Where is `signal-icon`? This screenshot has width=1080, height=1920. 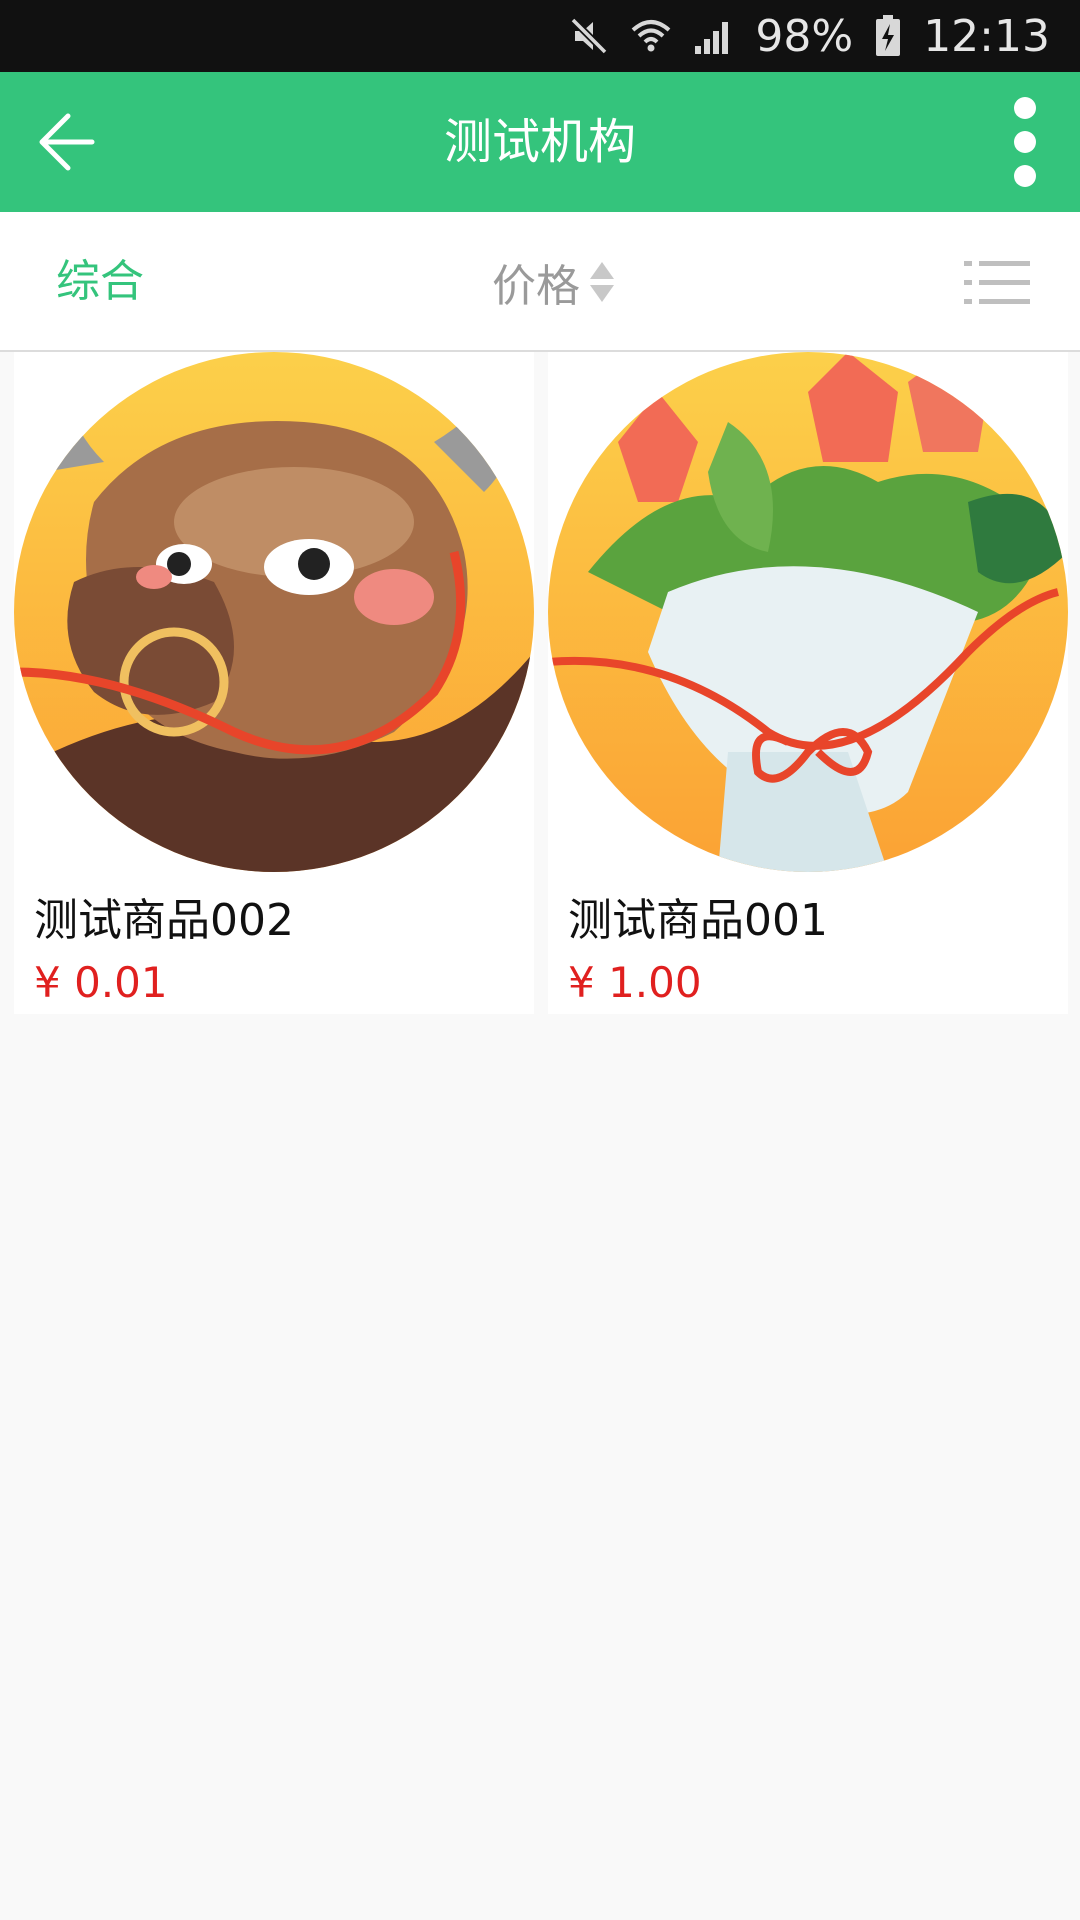 signal-icon is located at coordinates (712, 38).